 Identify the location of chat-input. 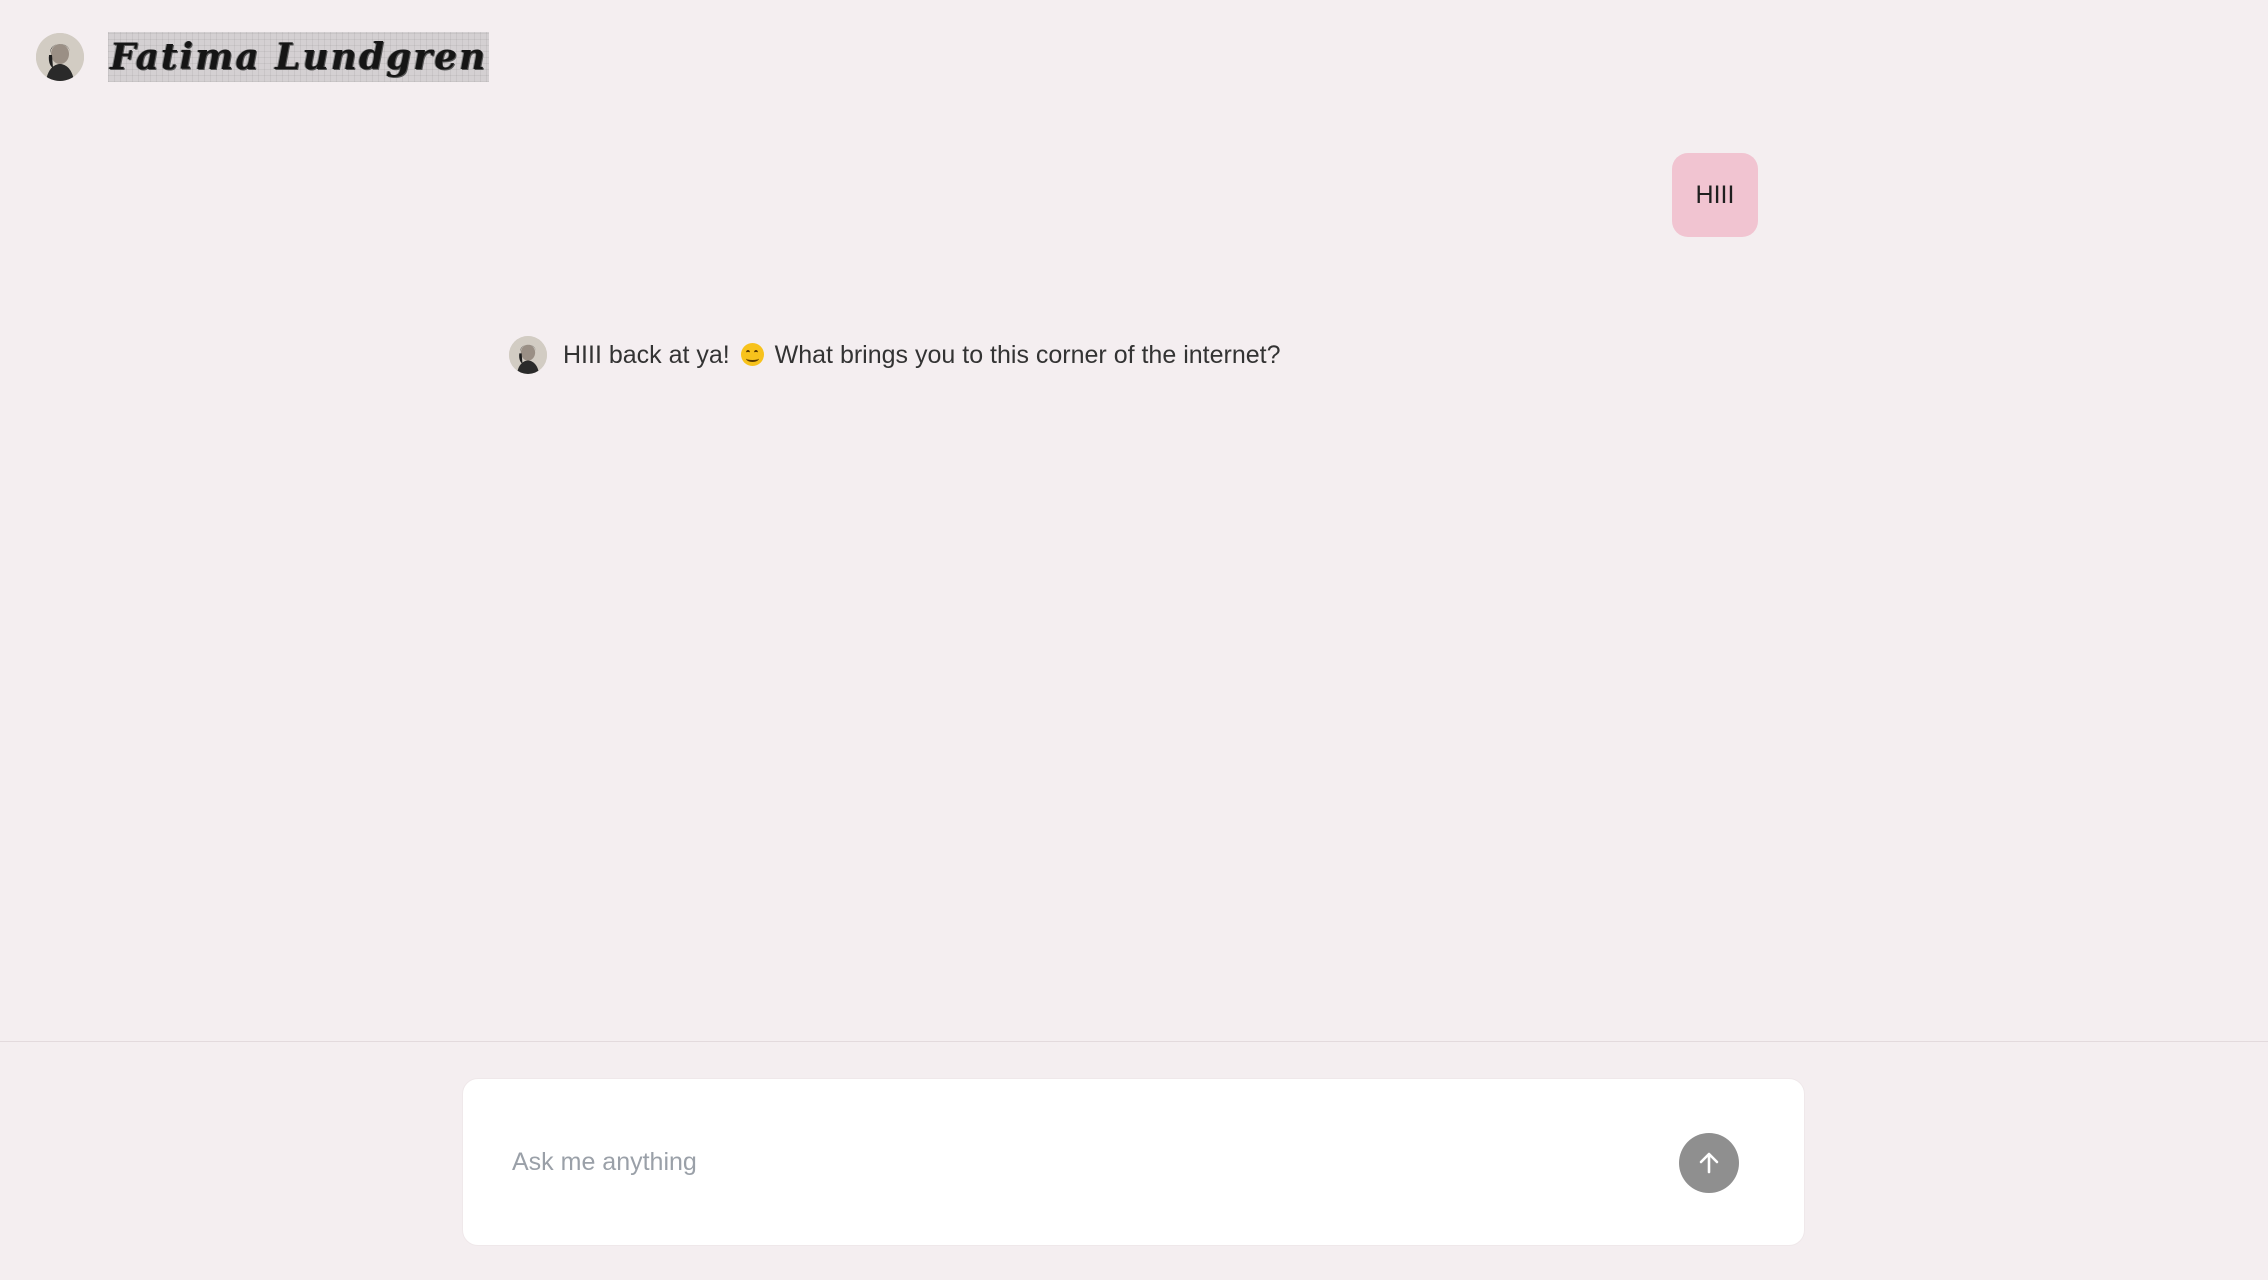
(1087, 1162).